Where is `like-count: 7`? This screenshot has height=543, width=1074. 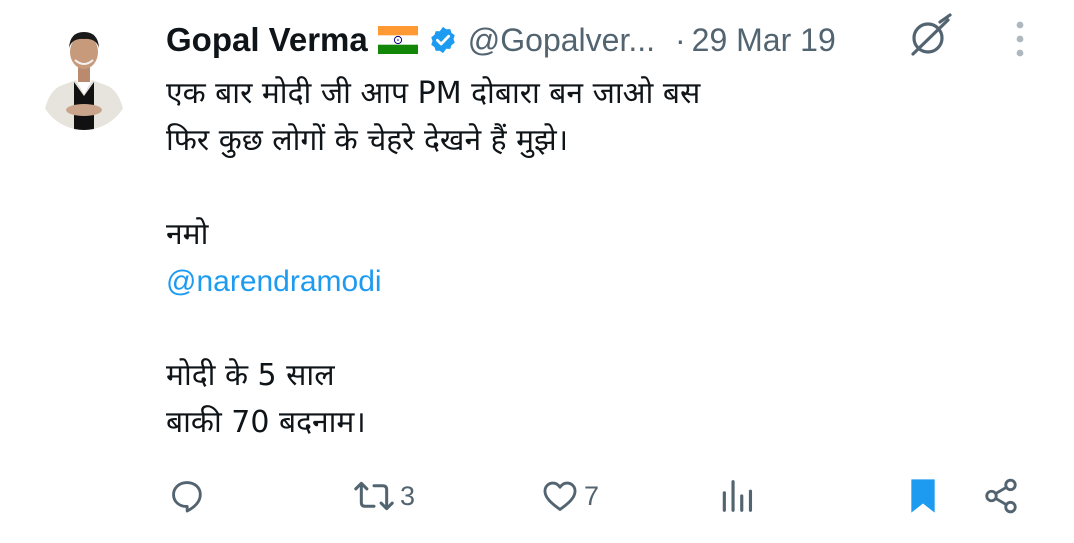
like-count: 7 is located at coordinates (592, 495).